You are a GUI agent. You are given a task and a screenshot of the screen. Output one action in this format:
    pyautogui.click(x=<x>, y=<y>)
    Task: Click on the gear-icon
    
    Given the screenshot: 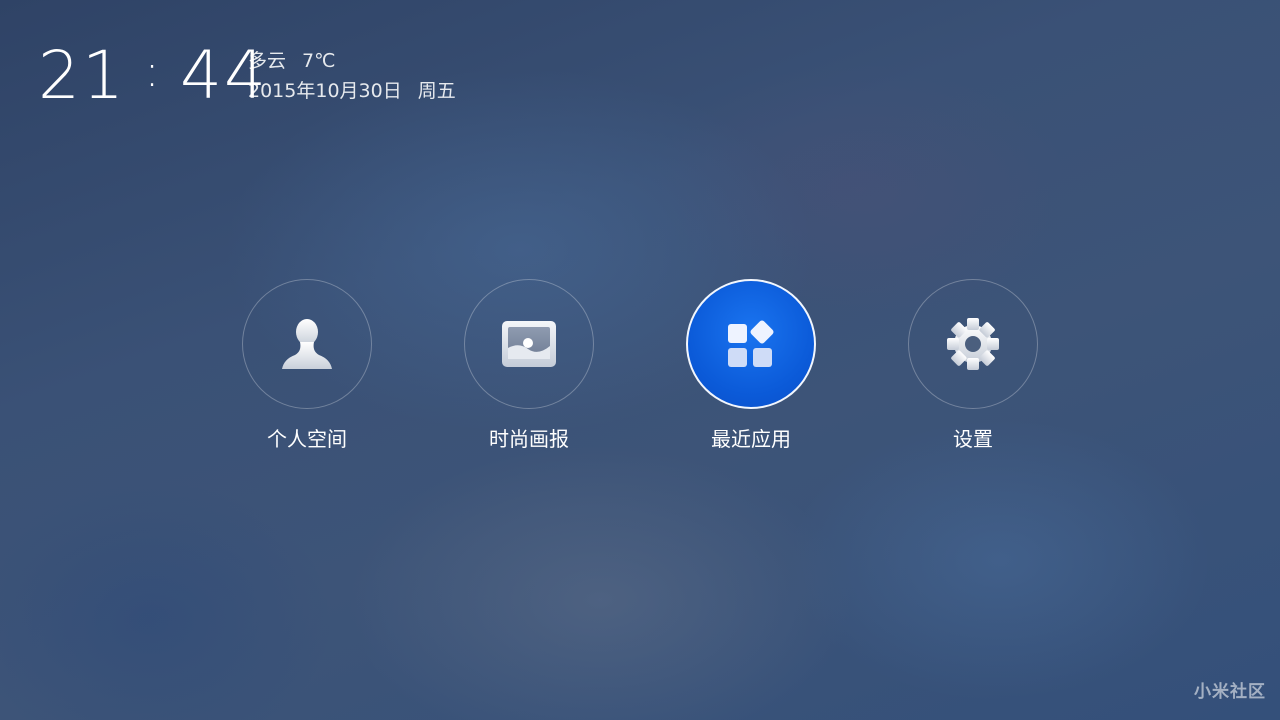 What is the action you would take?
    pyautogui.click(x=973, y=344)
    